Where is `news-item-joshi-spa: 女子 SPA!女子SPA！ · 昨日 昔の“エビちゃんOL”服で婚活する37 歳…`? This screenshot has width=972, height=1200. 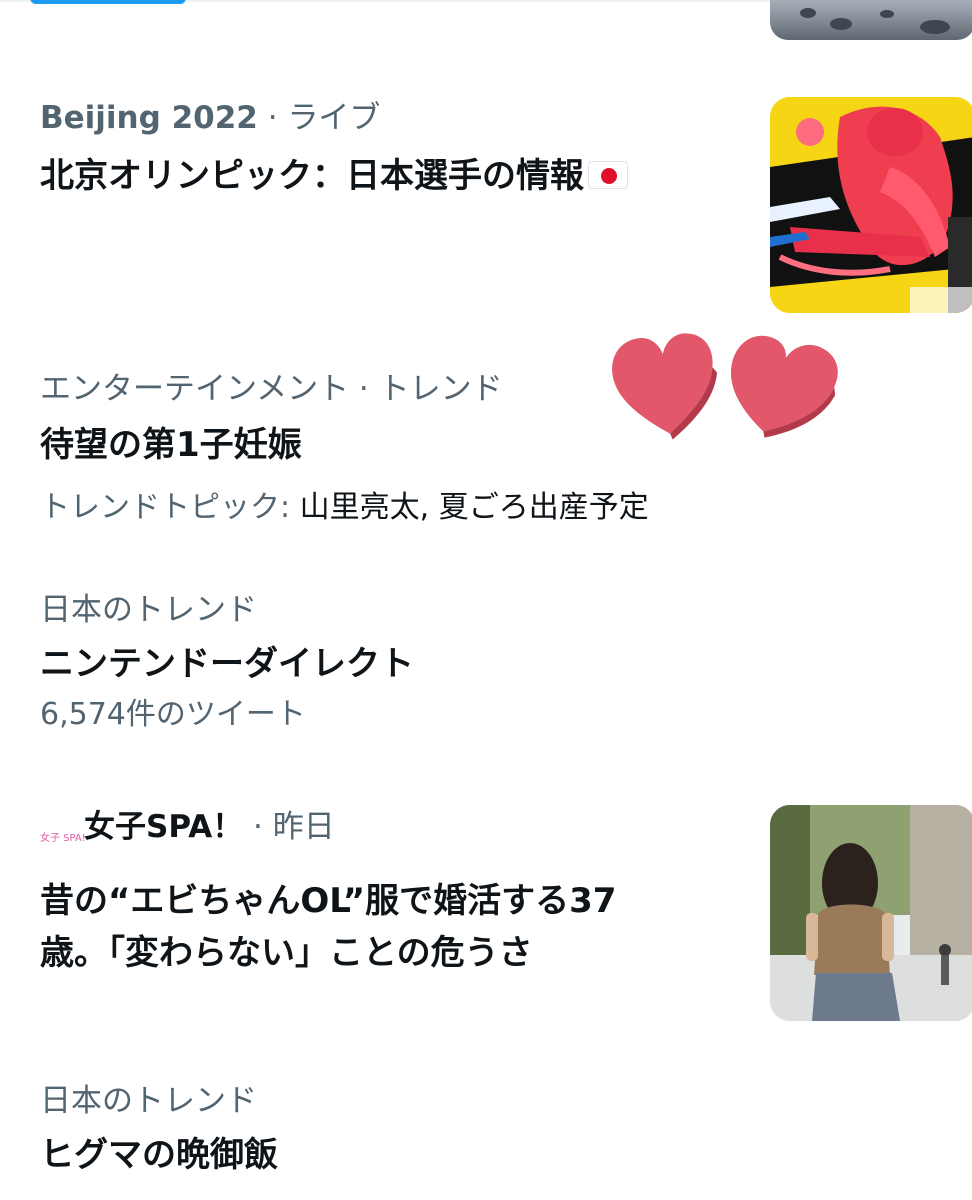
news-item-joshi-spa: 女子 SPA!女子SPA！ · 昨日 昔の“エビちゃんOL”服で婚活する37 歳… is located at coordinates (328, 892).